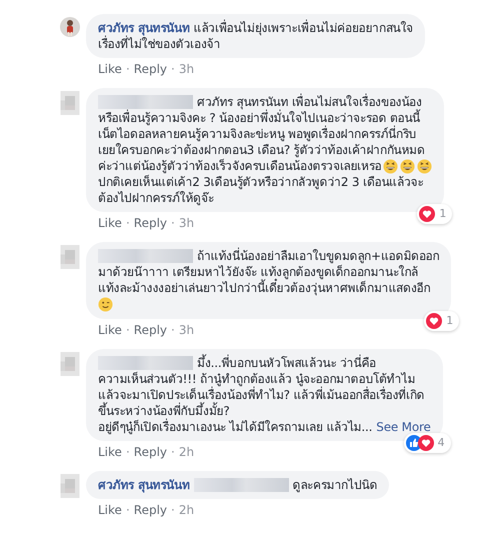 This screenshot has height=537, width=498. I want to click on reaction-badge: 4, so click(427, 442).